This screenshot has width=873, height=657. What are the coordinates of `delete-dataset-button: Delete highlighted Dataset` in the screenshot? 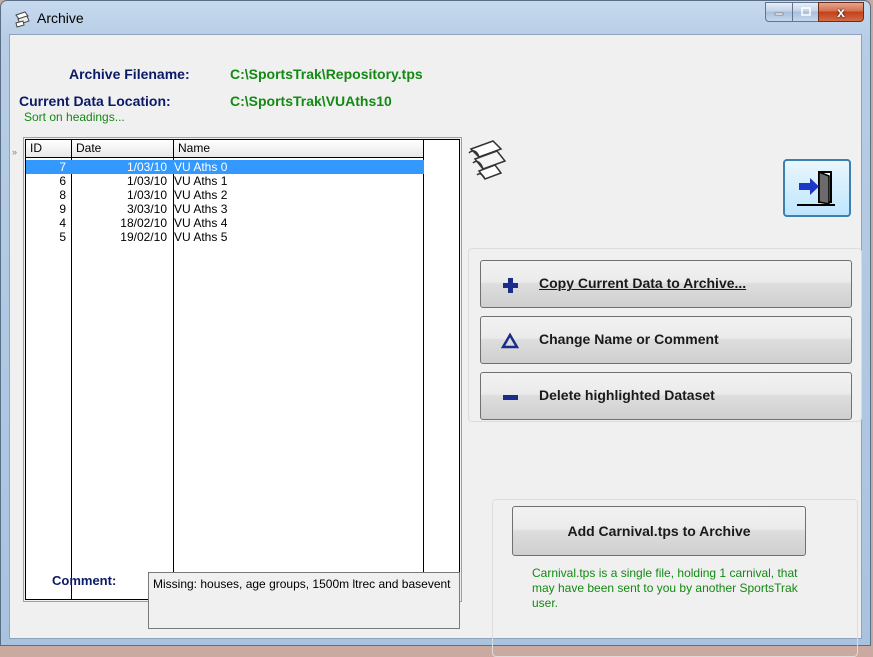 It's located at (666, 396).